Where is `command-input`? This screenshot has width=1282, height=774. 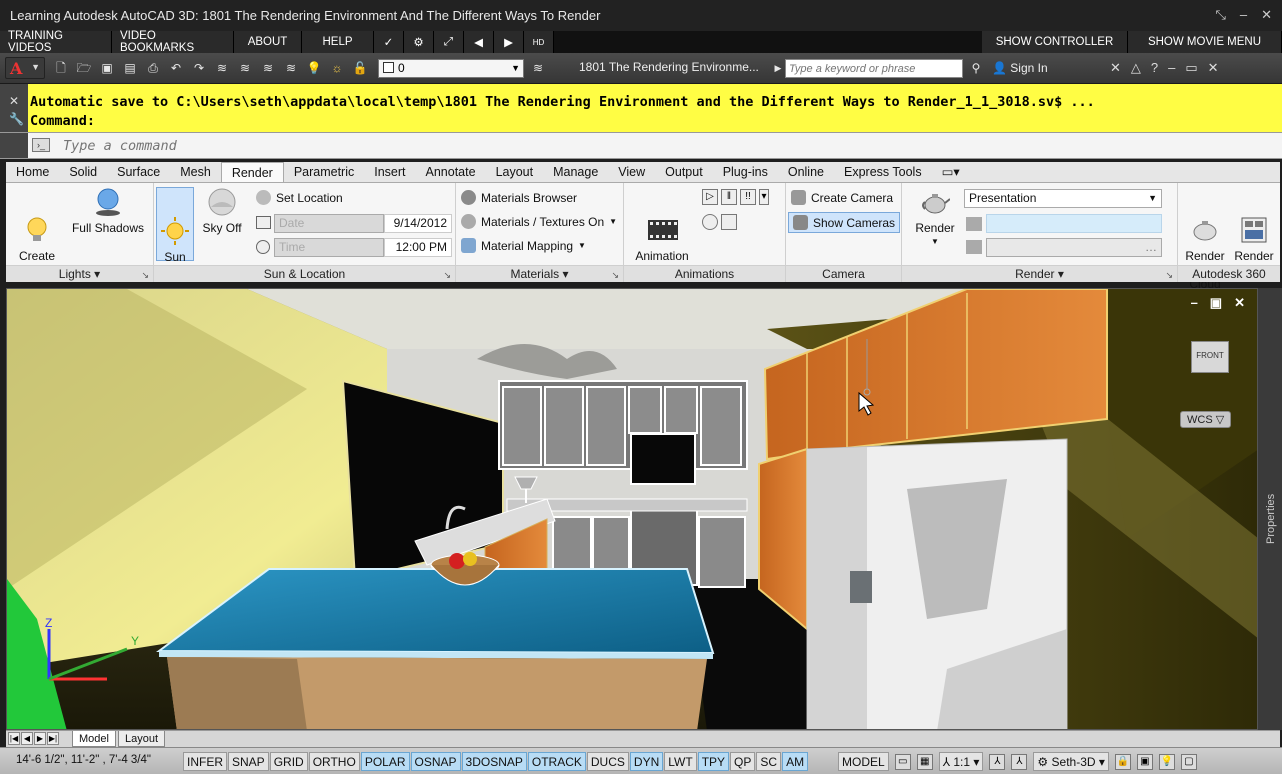
command-input is located at coordinates (363, 146).